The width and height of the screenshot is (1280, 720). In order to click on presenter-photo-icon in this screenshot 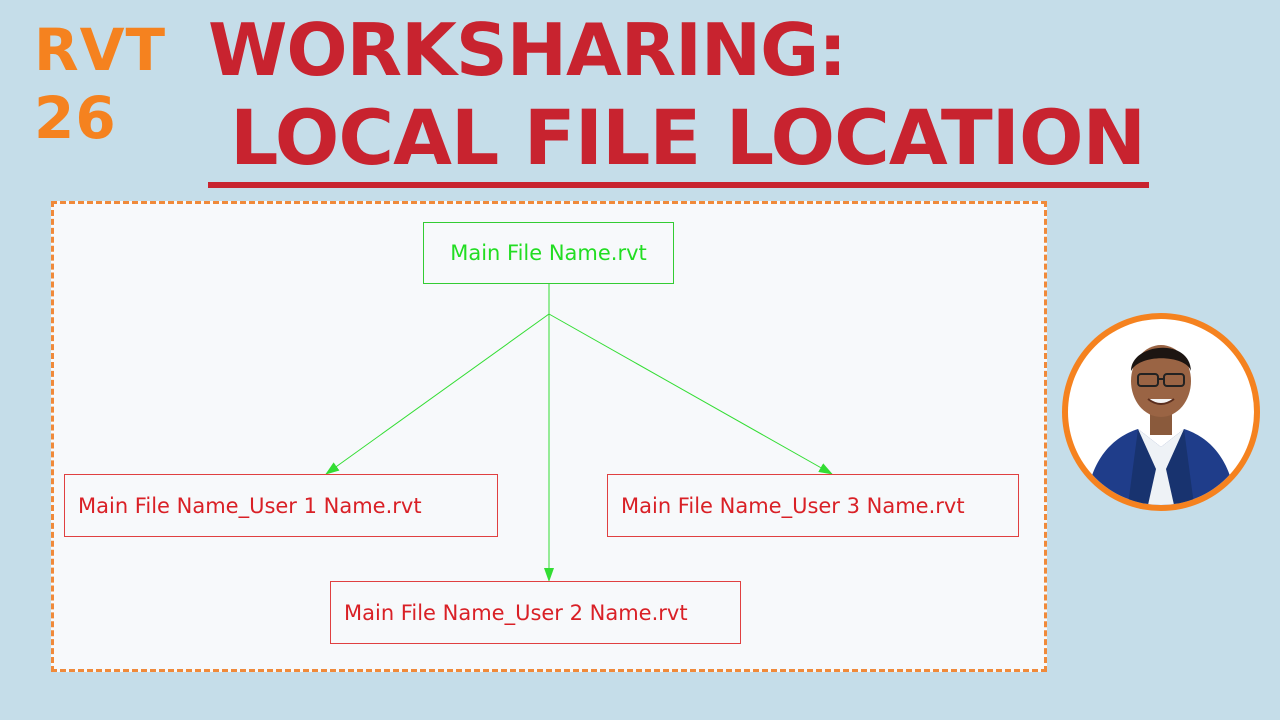, I will do `click(1161, 412)`.